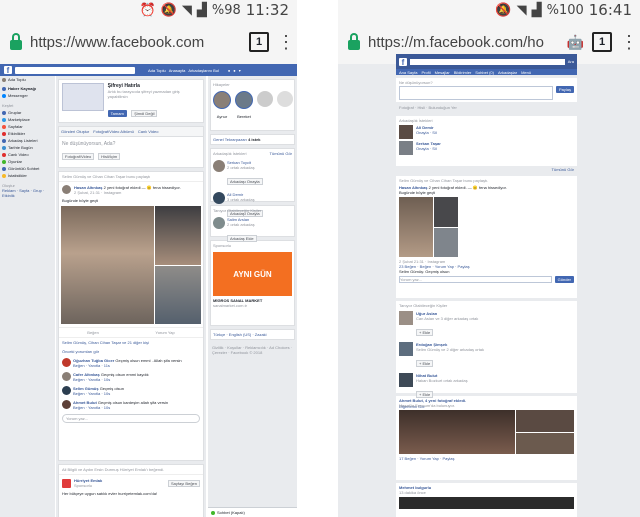 This screenshot has height=517, width=640. What do you see at coordinates (408, 72) in the screenshot?
I see `nav-home: Ana Sayfa` at bounding box center [408, 72].